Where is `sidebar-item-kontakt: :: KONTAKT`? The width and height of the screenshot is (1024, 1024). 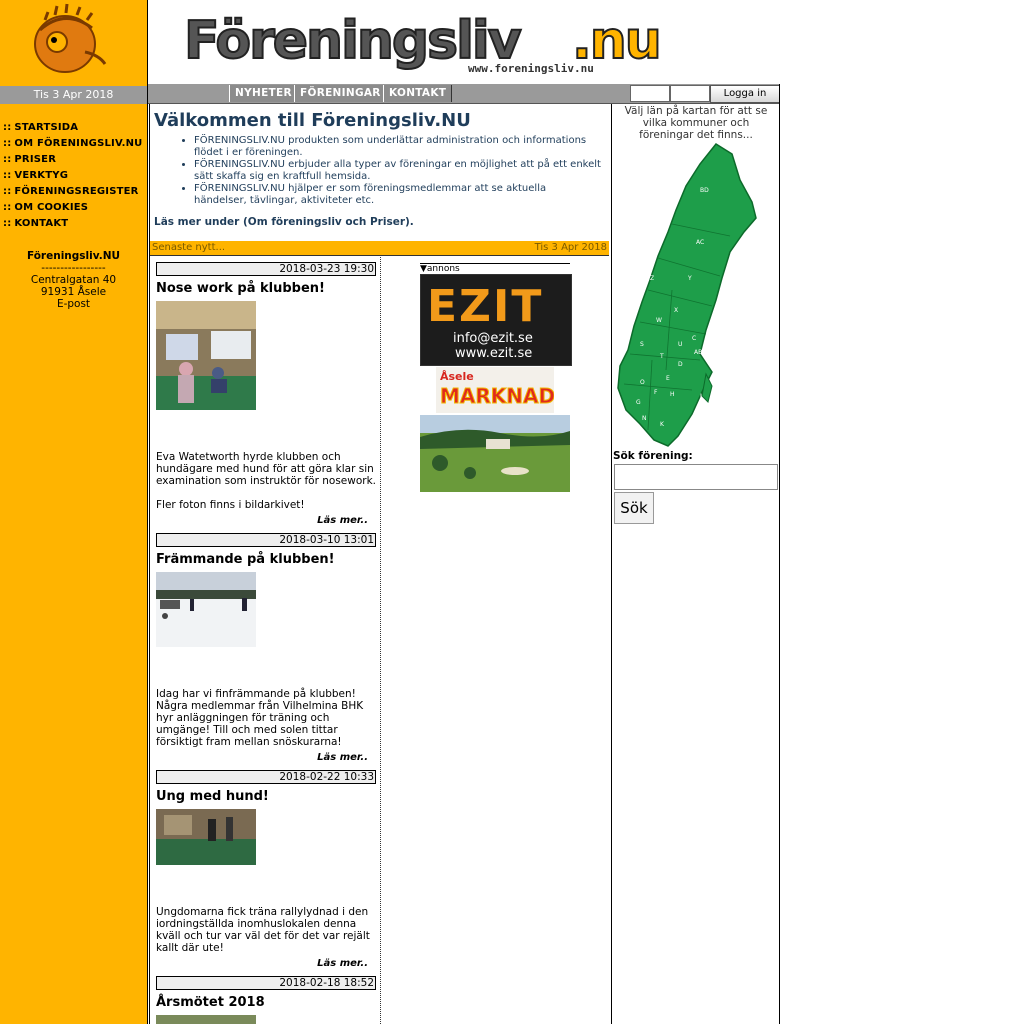
sidebar-item-kontakt: :: KONTAKT is located at coordinates (73, 224).